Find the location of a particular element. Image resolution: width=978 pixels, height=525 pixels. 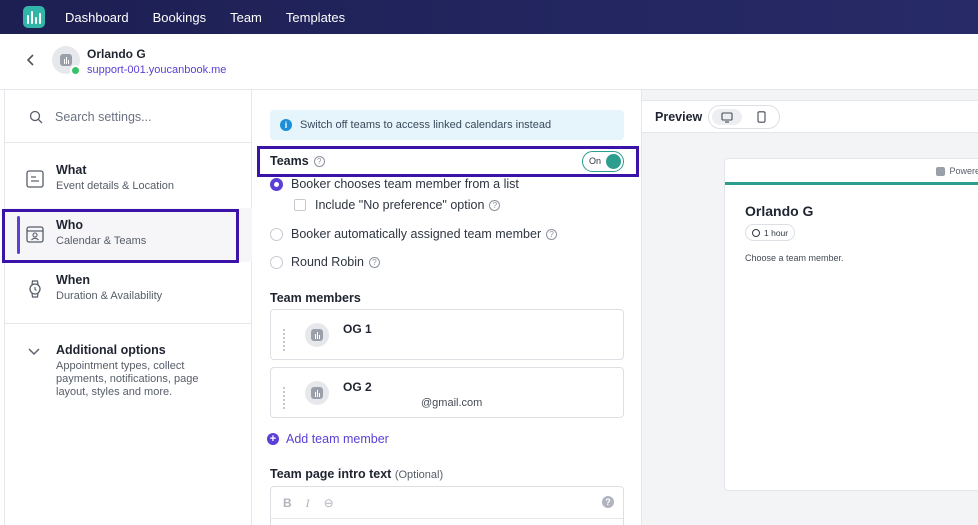

online-status-dot is located at coordinates (75, 70).